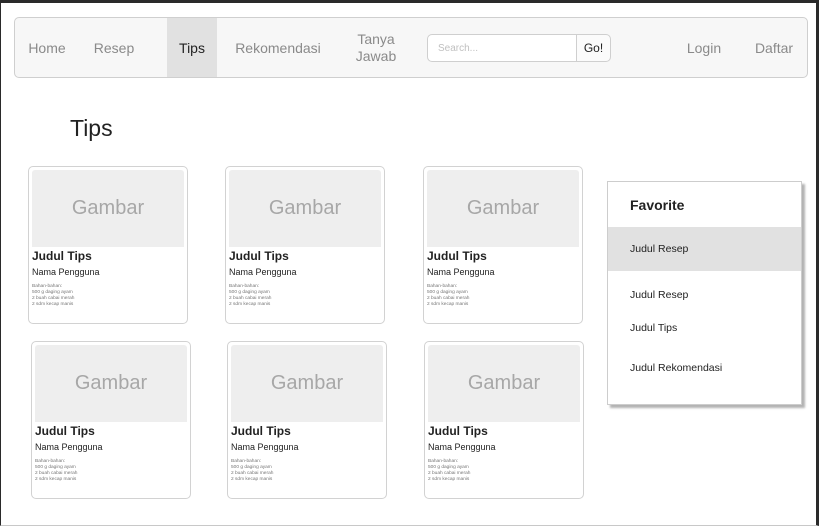 This screenshot has width=819, height=530. Describe the element at coordinates (704, 368) in the screenshot. I see `favorite-item: Judul Rekomendasi` at that location.